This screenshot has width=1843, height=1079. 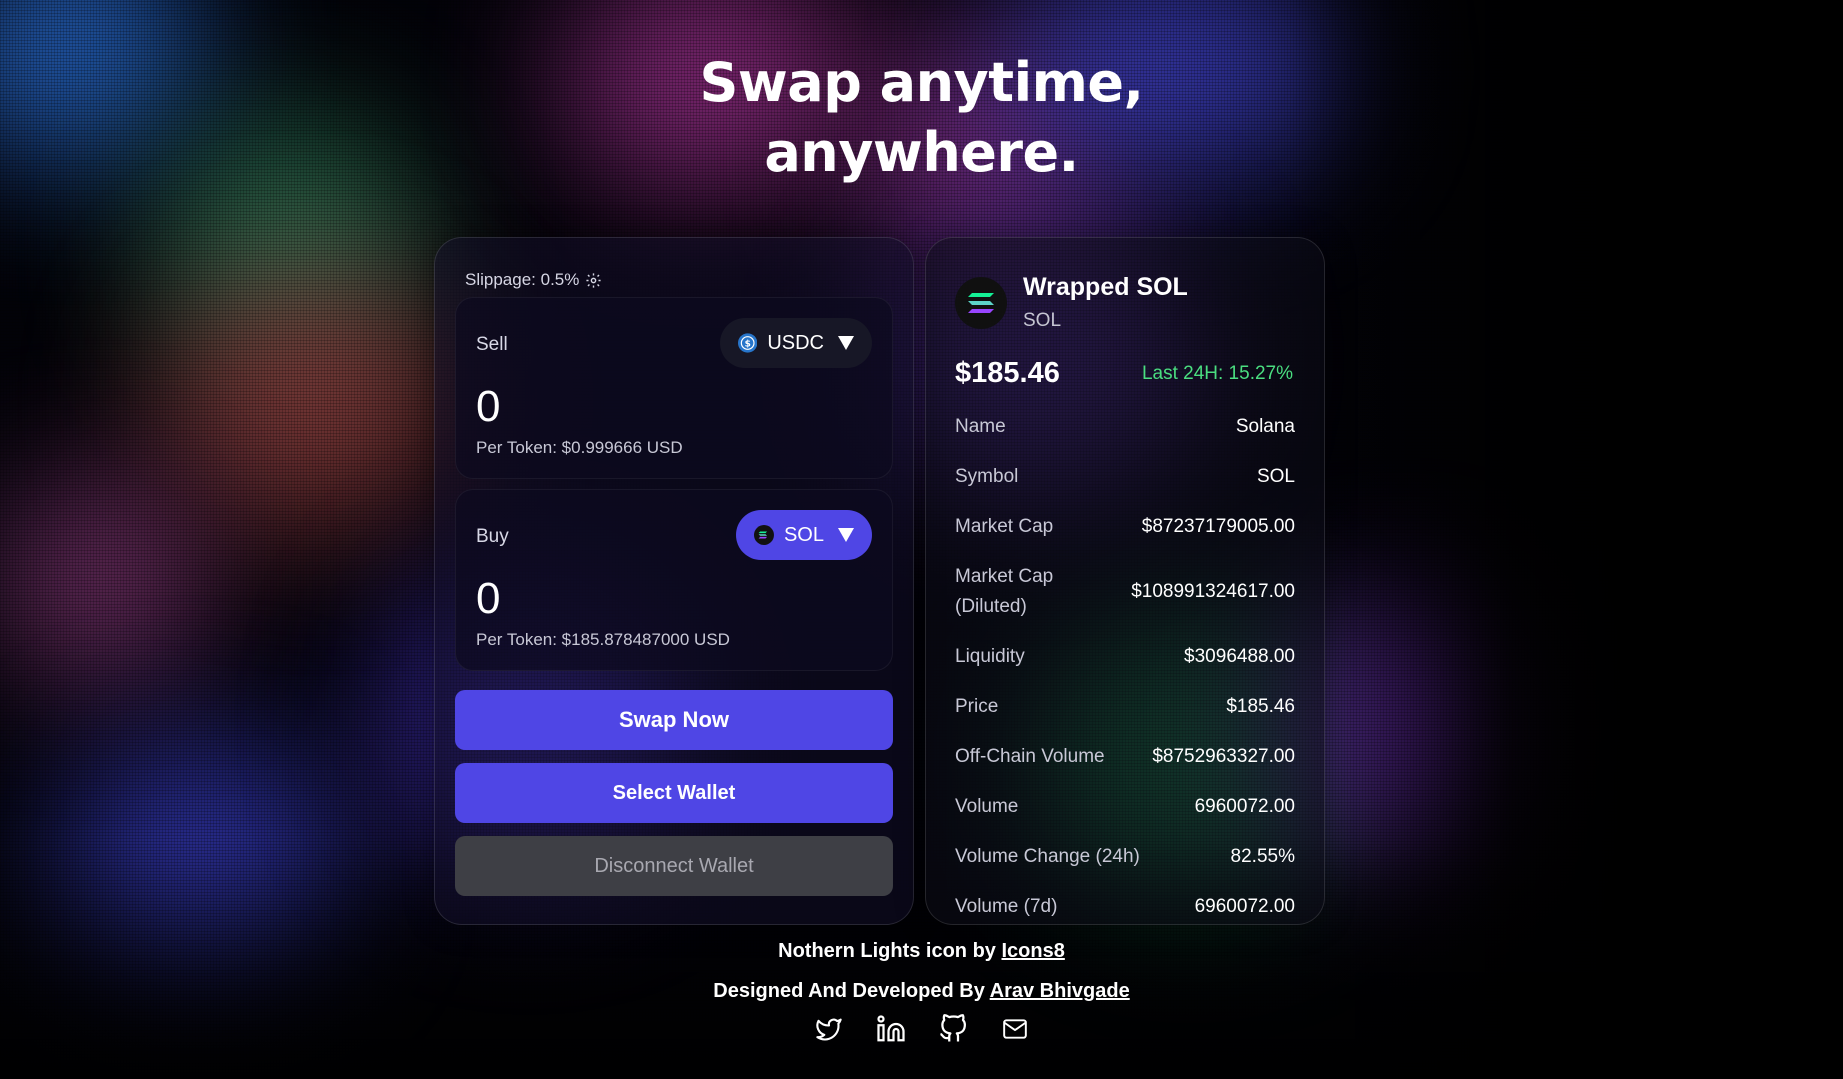 I want to click on stat-value: $87237179005.00, so click(x=1218, y=526).